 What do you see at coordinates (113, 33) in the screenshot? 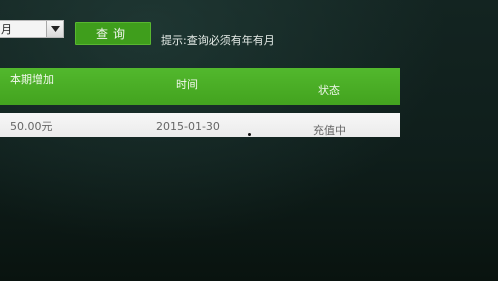
I see `query-button: 查询` at bounding box center [113, 33].